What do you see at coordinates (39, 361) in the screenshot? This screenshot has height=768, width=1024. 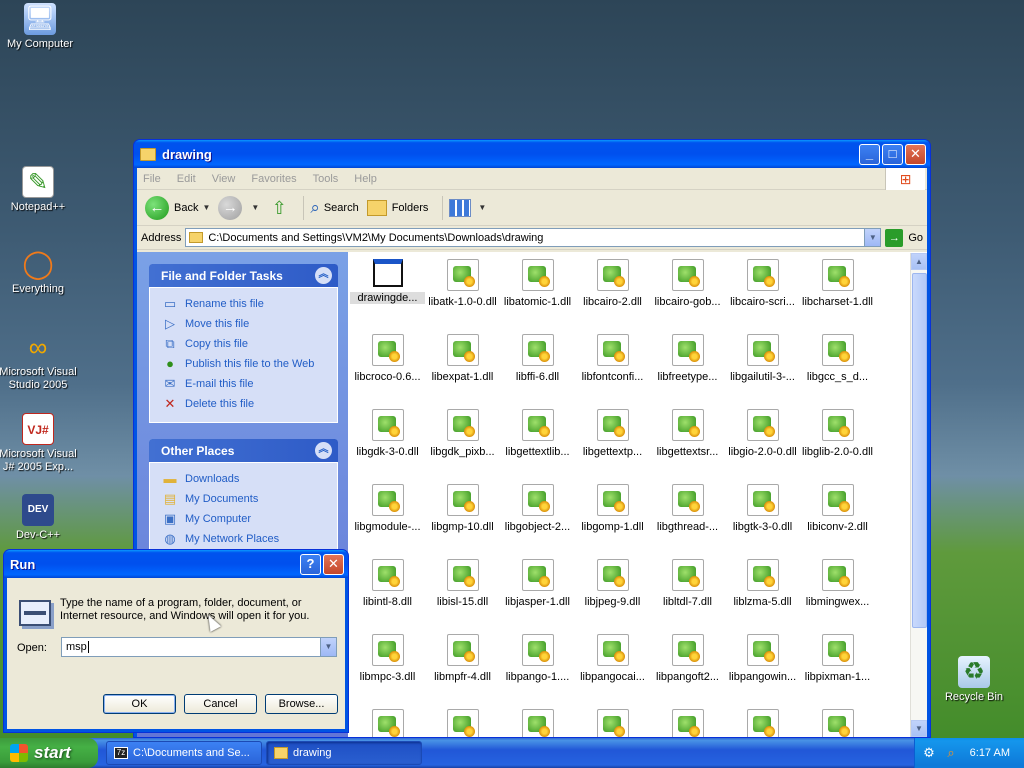 I see `desktop-icon-visual-studio: ∞ Microsoft Visual Studio 2005` at bounding box center [39, 361].